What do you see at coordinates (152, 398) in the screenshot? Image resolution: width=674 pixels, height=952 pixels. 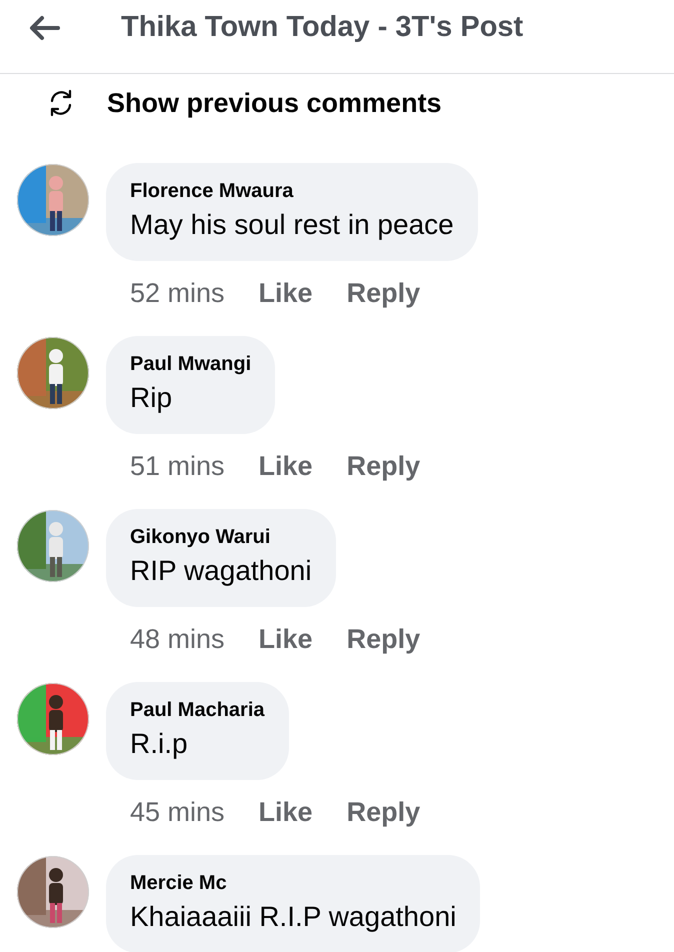 I see `comment-text: Rip` at bounding box center [152, 398].